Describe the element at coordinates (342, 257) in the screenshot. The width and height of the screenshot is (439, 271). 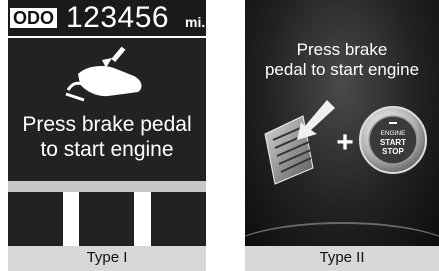
I see `type2-caption: Type II` at that location.